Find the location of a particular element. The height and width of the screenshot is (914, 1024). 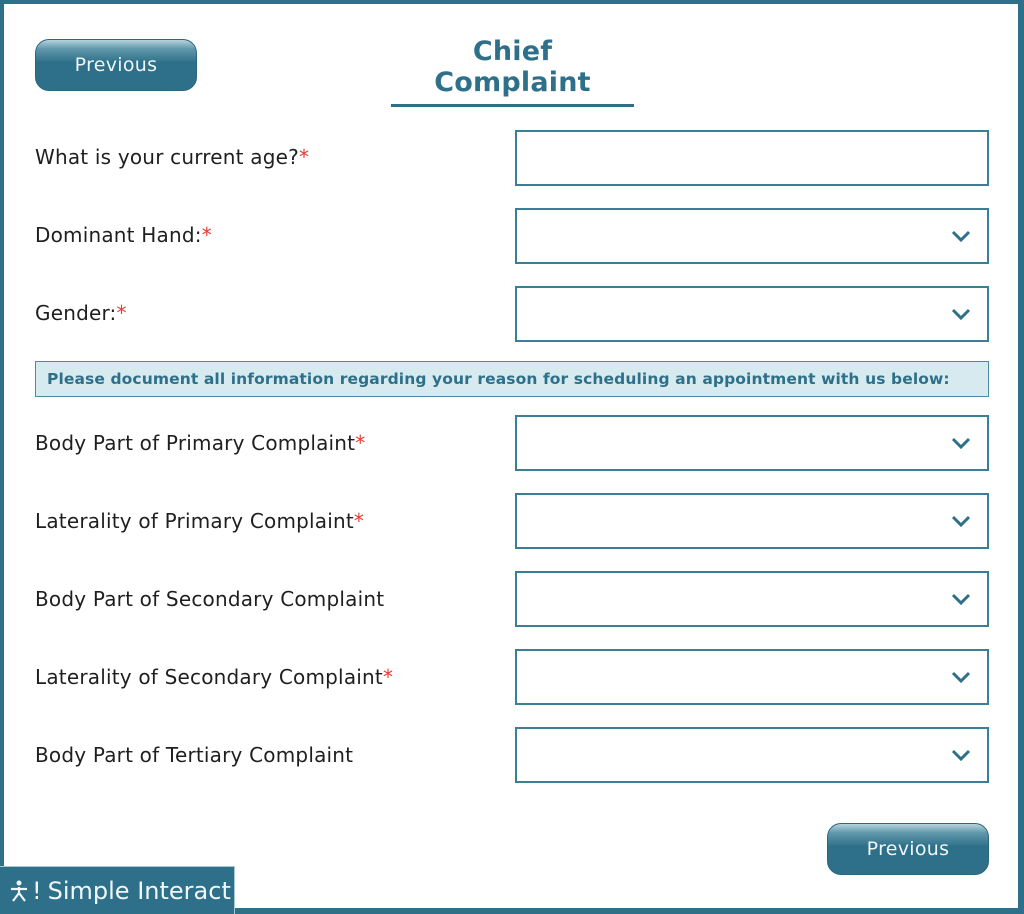

brand-logo: ! Simple Interact is located at coordinates (117, 890).